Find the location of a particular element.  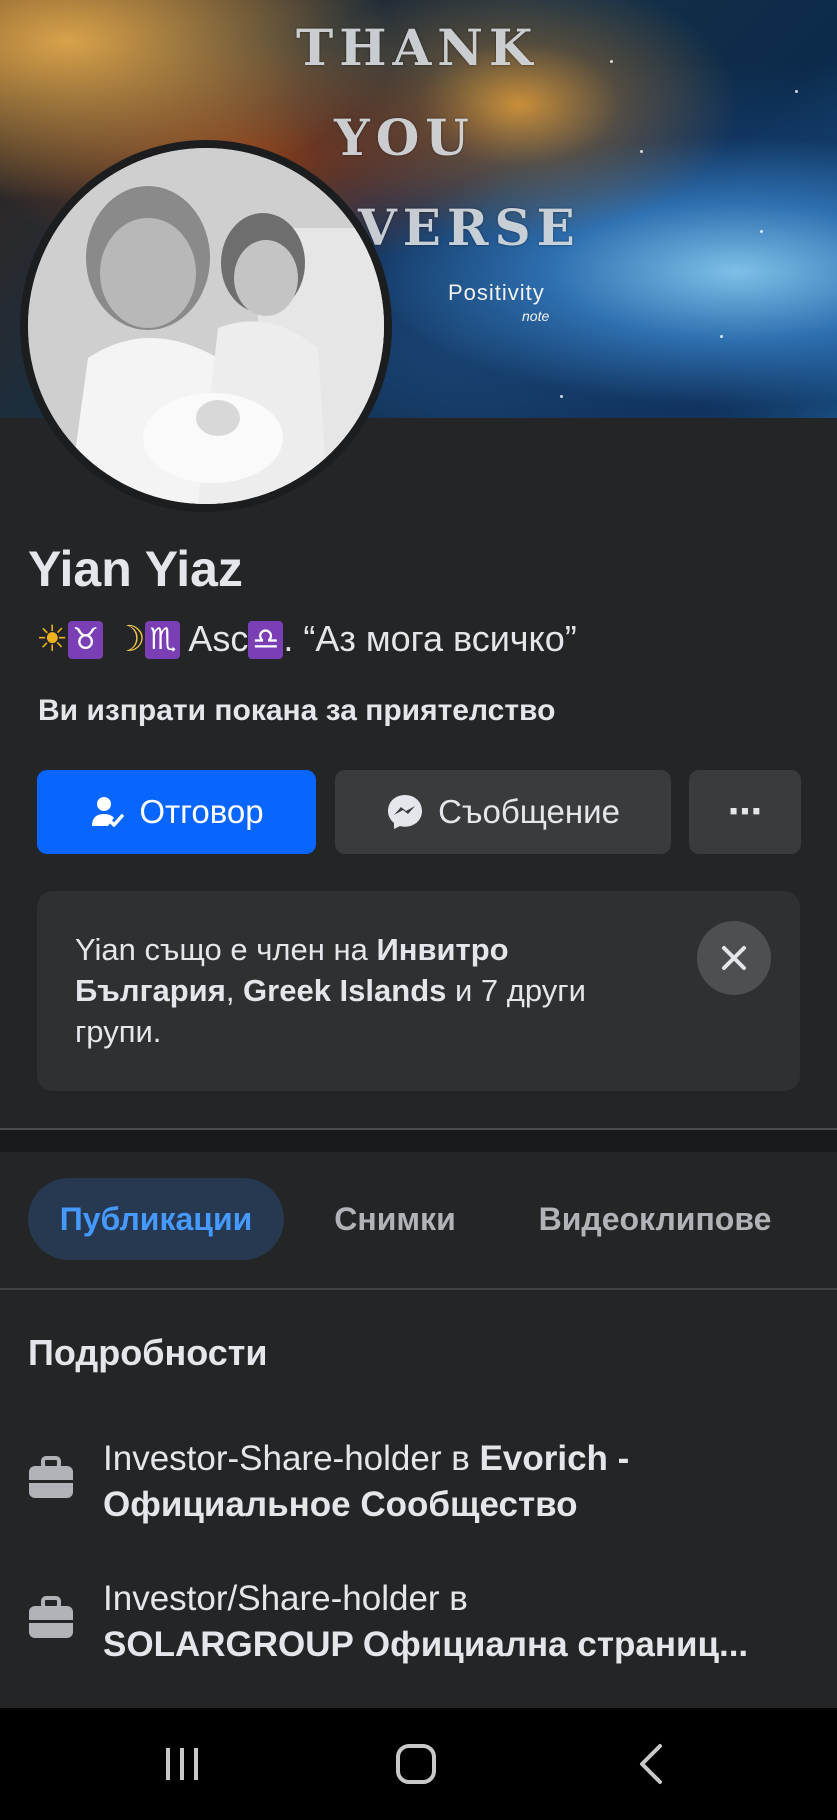

home-icon is located at coordinates (416, 1764).